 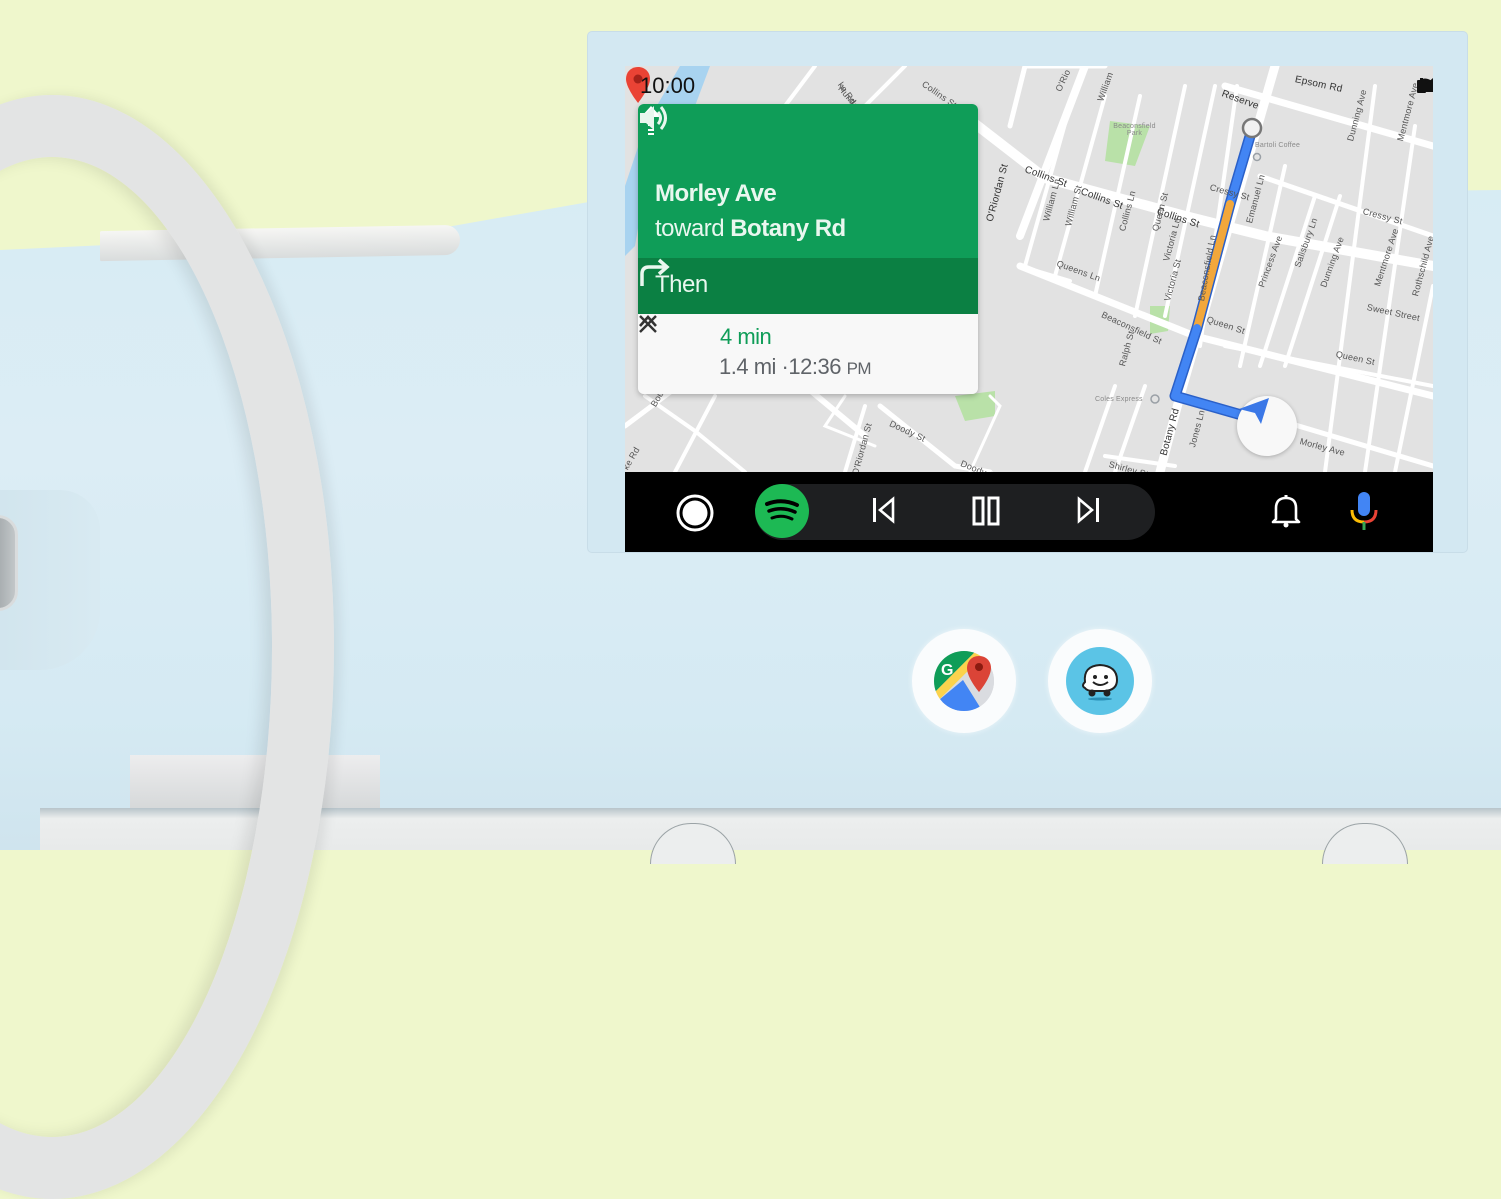 I want to click on trip-meta: 1.4 mi ·12:36 PM, so click(x=795, y=367).